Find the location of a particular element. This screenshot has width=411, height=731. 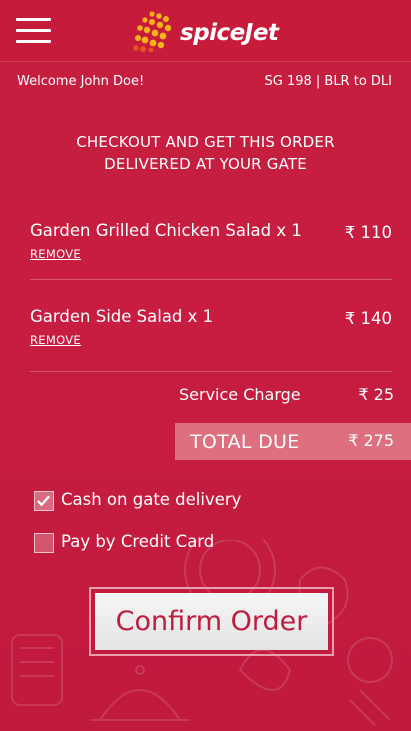

order-item-price: ₹ 140 is located at coordinates (368, 318).